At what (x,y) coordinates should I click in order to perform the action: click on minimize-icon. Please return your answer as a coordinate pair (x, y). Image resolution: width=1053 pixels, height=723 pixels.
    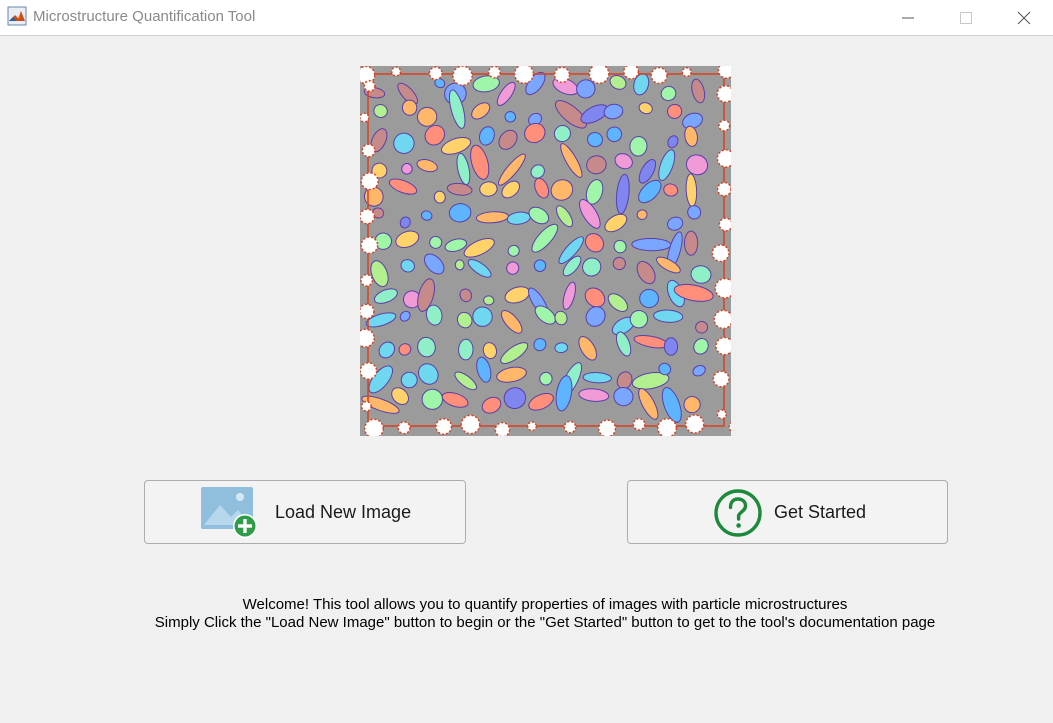
    Looking at the image, I should click on (908, 17).